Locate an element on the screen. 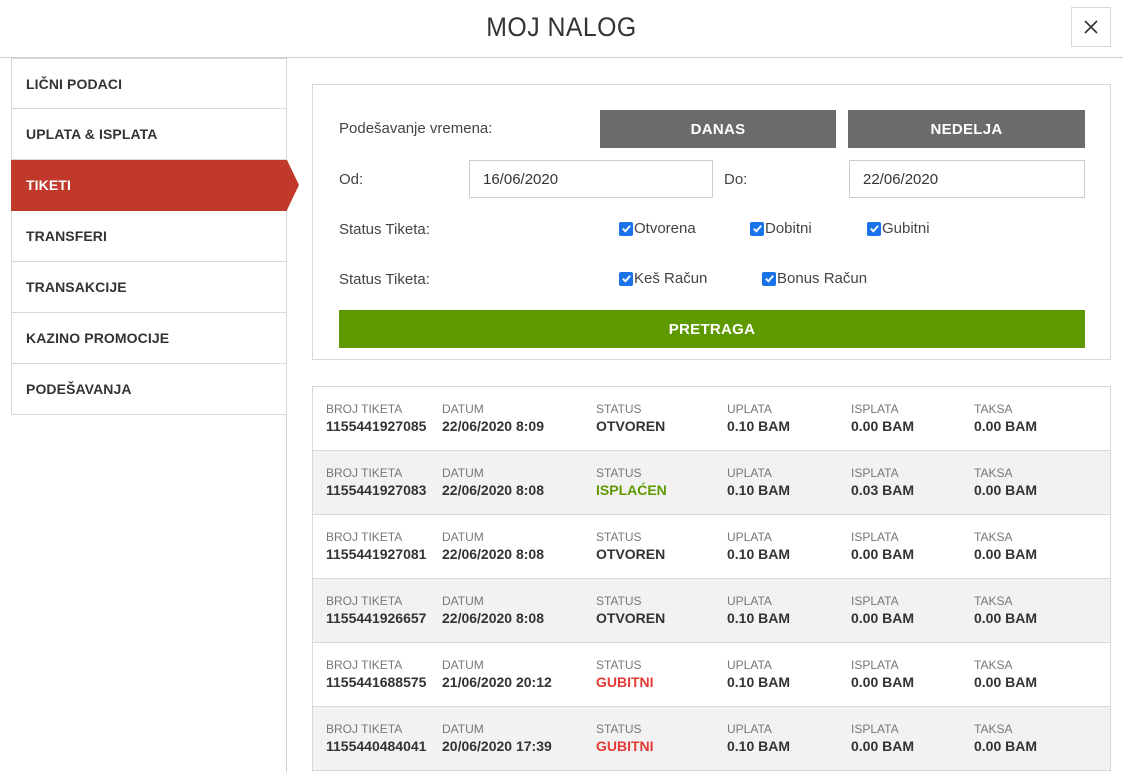 This screenshot has width=1123, height=772. search-button: PRETRAGA is located at coordinates (712, 329).